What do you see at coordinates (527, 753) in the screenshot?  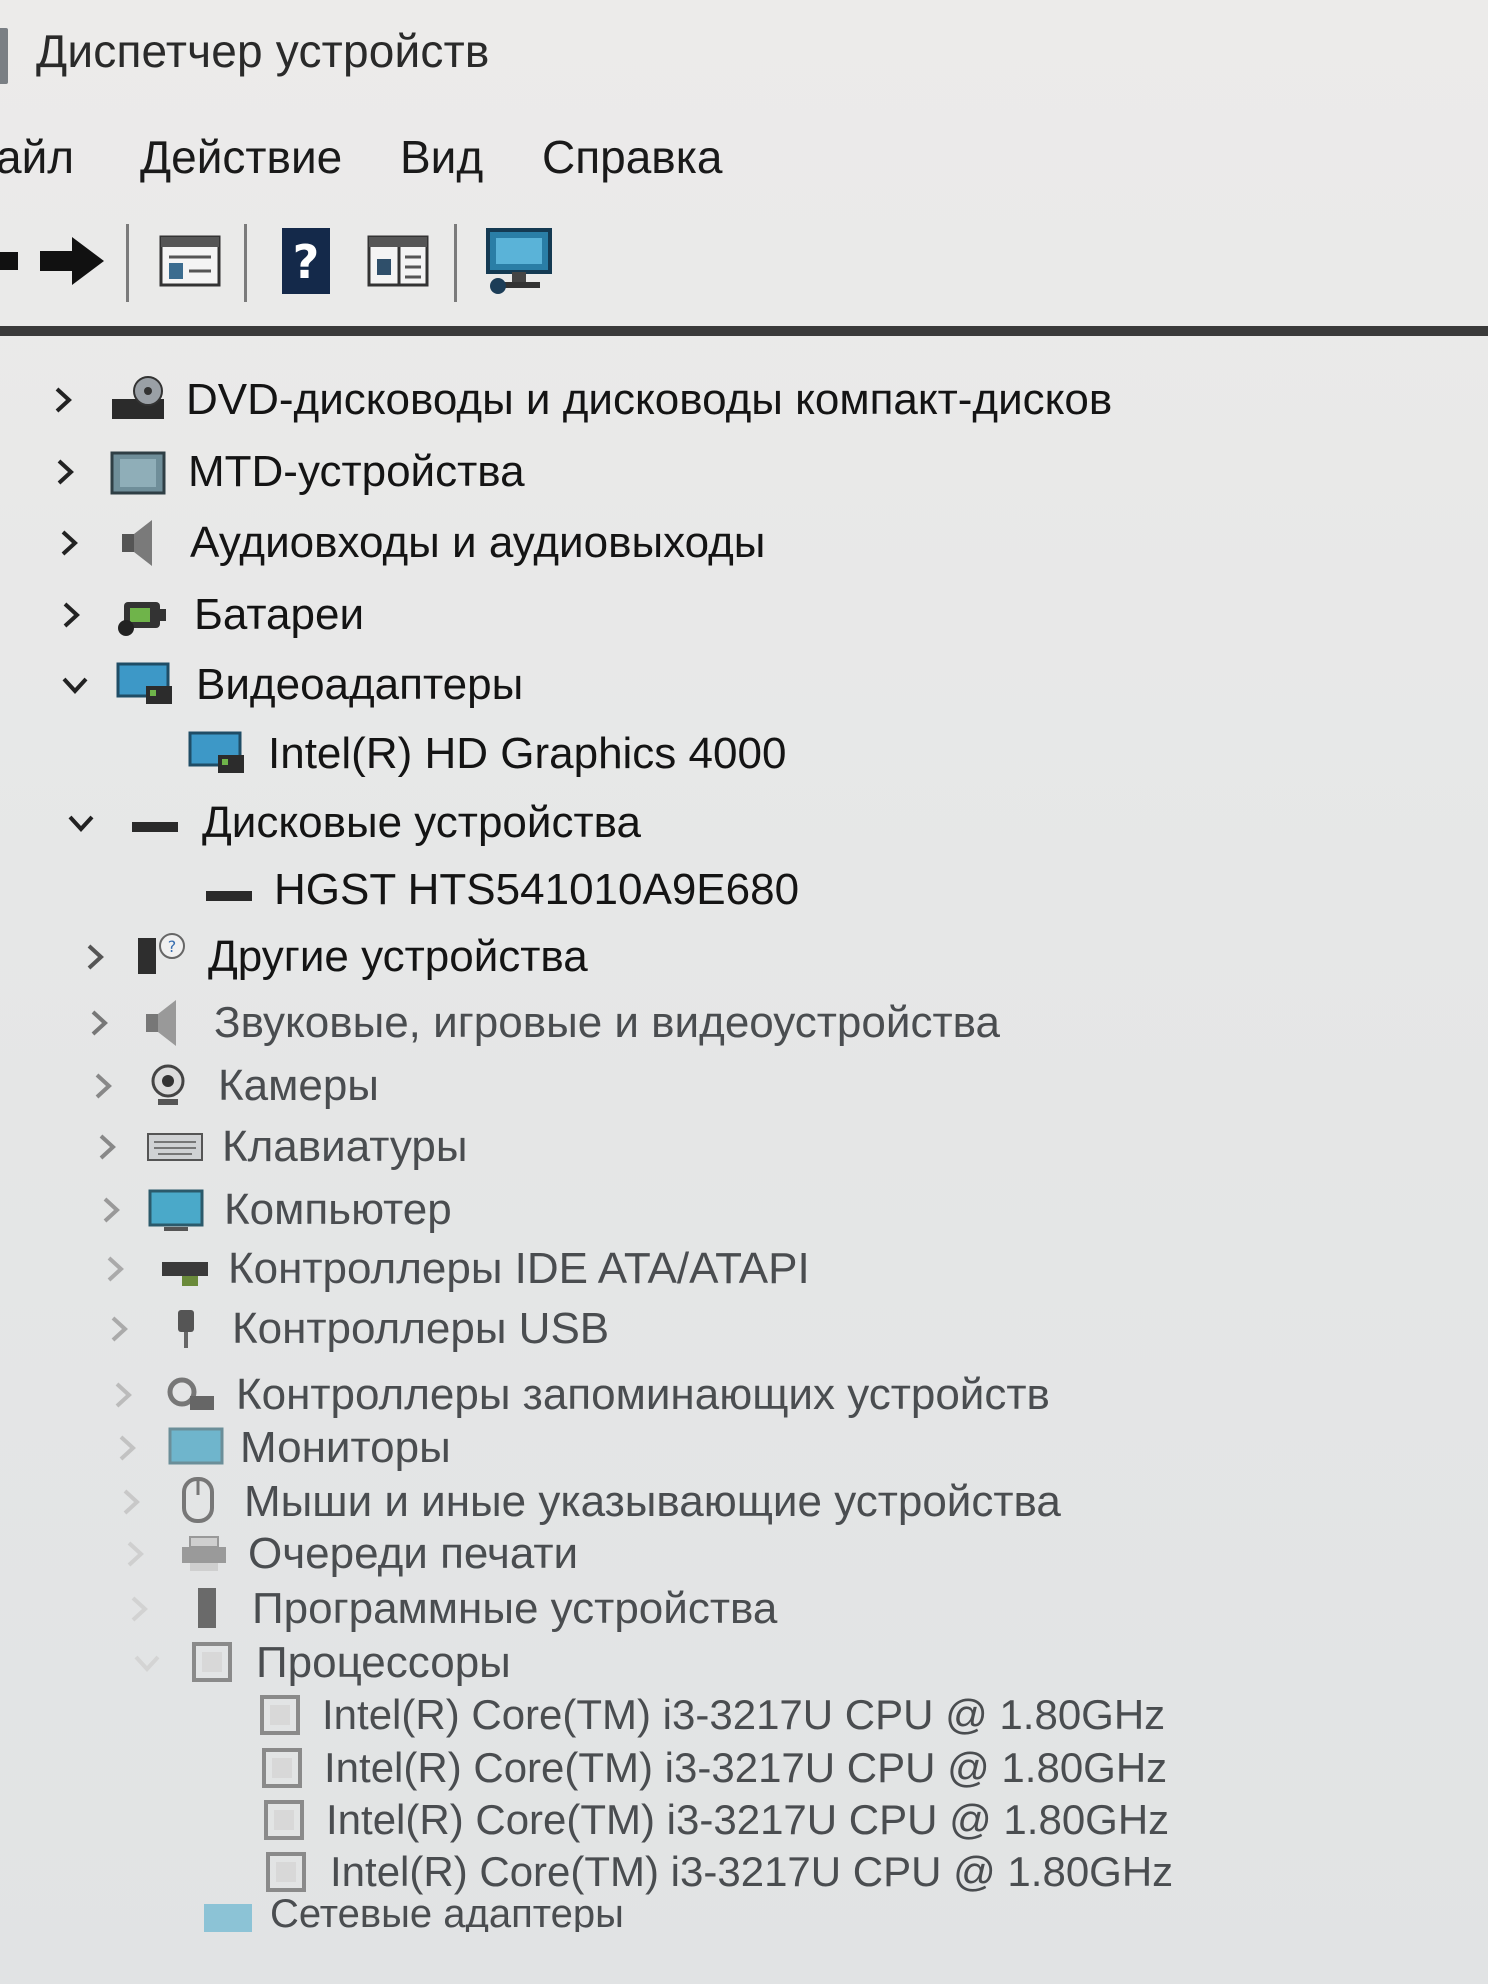 I see `tree-item-label: Intel(R) HD Graphics 4000` at bounding box center [527, 753].